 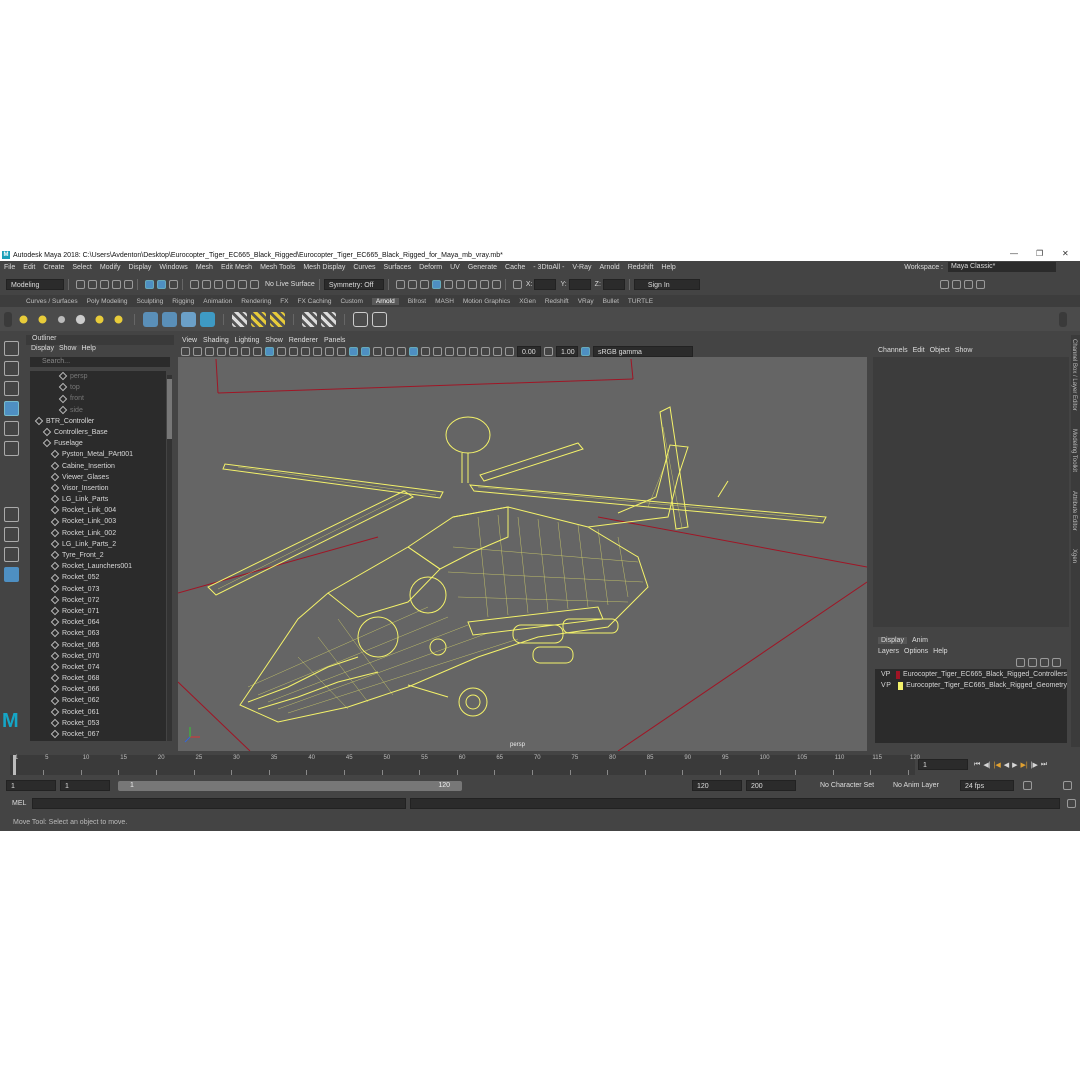 I want to click on step-back-key-icon: |◀, so click(x=997, y=765).